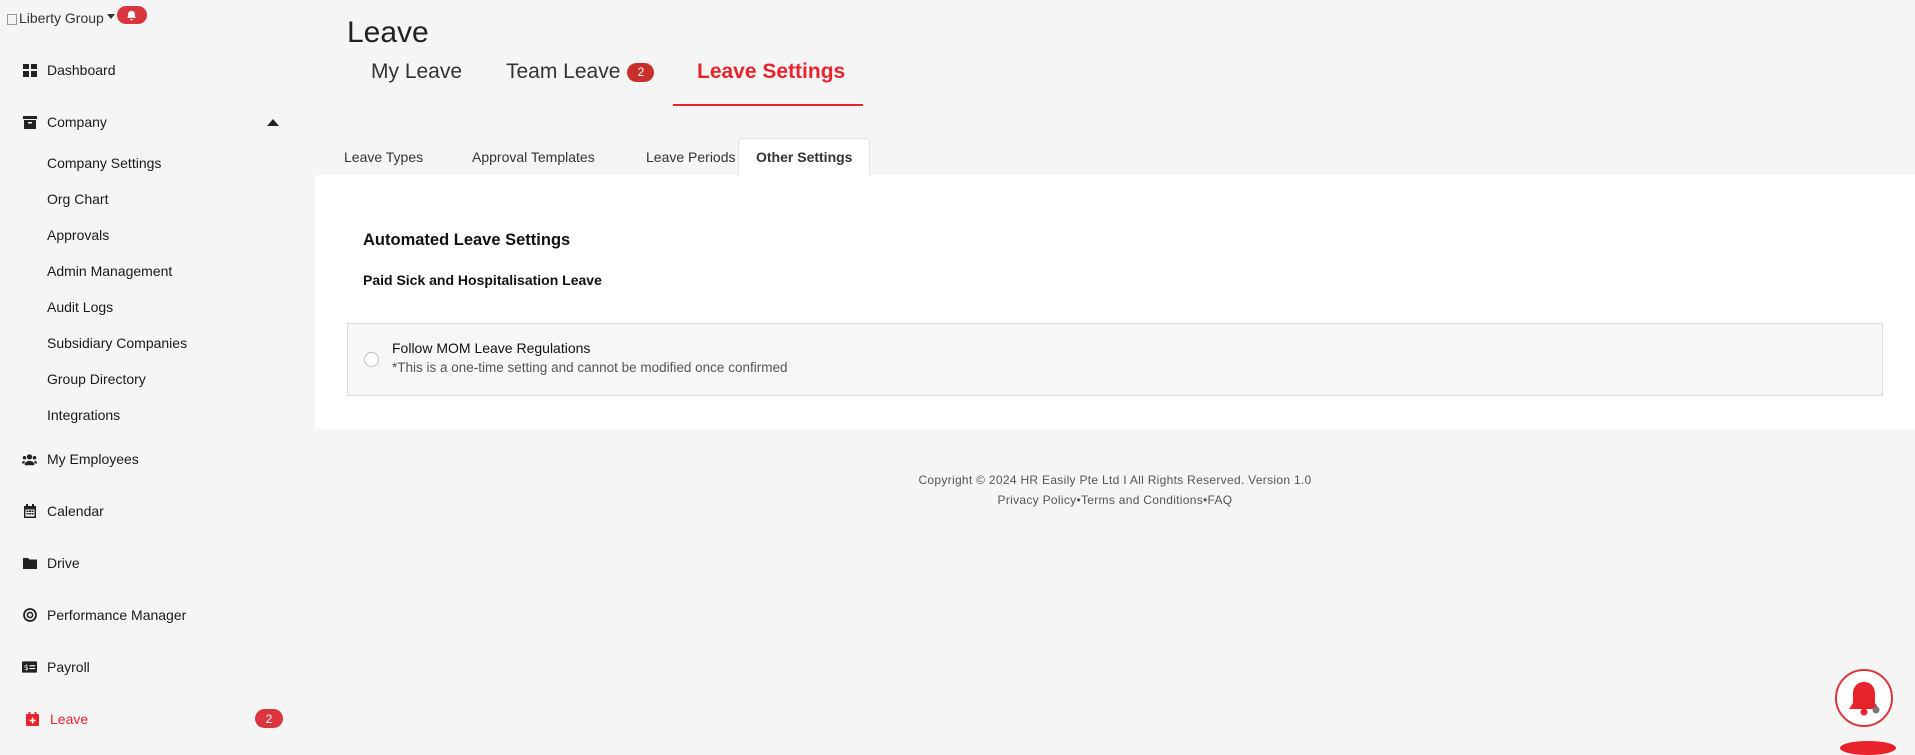  I want to click on team-leave-badge: 2, so click(641, 72).